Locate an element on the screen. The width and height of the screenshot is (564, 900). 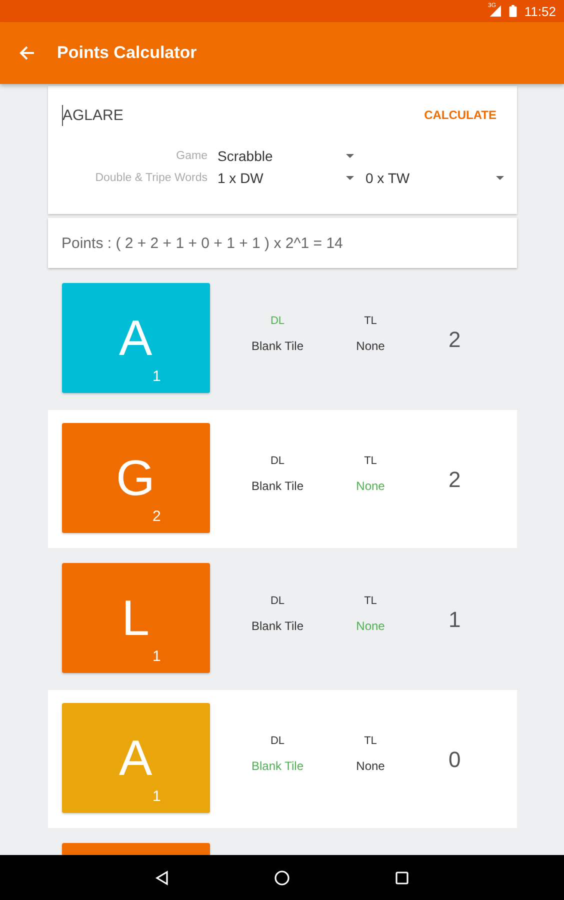
triple-word-dropdown: 0 x TW is located at coordinates (436, 178).